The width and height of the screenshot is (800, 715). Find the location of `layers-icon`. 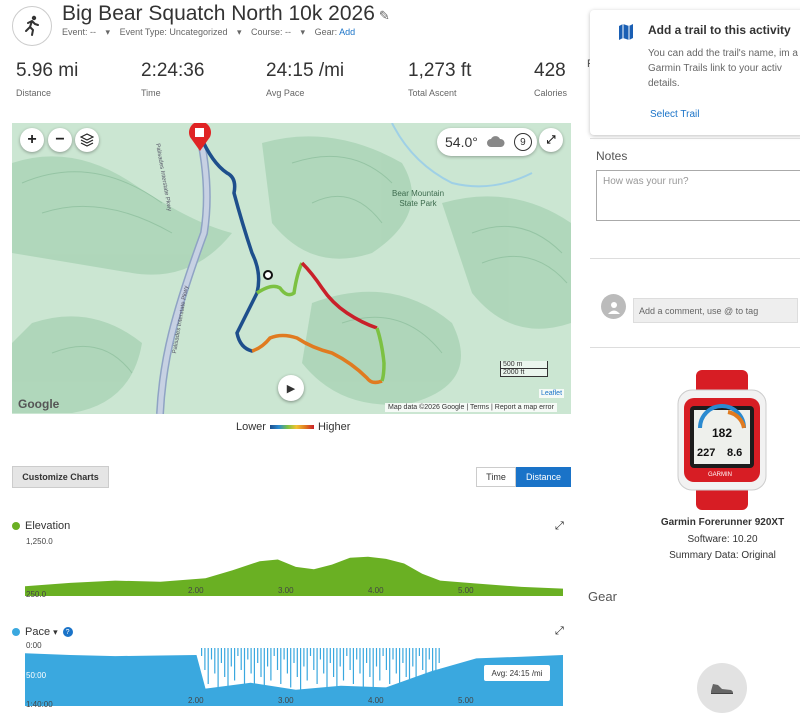

layers-icon is located at coordinates (87, 140).